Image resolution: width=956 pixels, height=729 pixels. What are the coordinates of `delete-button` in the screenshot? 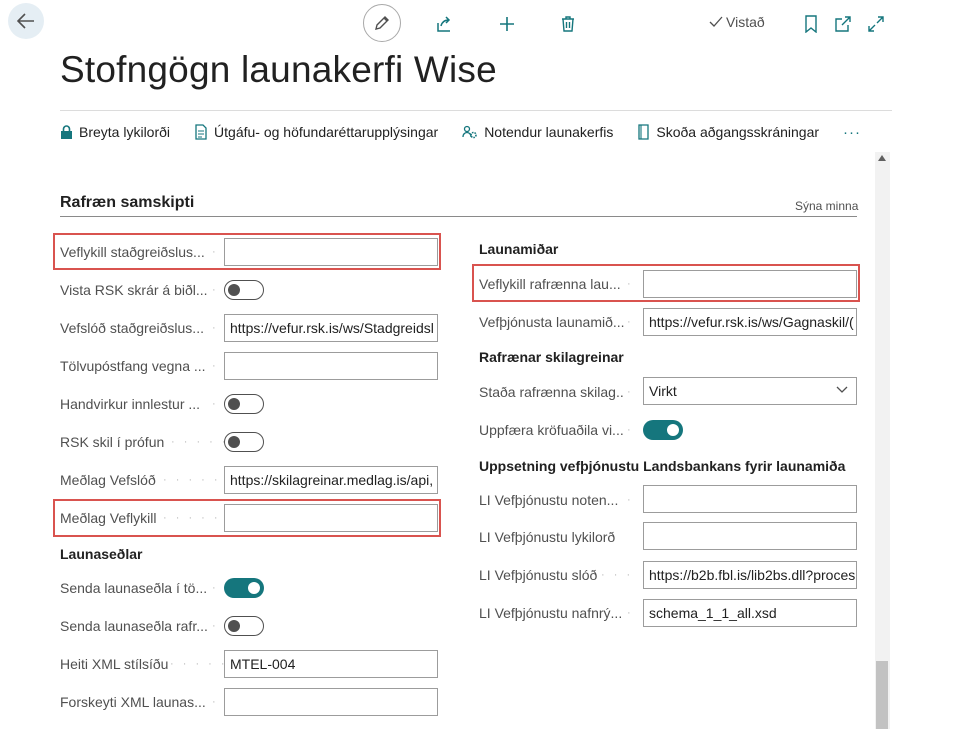 It's located at (568, 24).